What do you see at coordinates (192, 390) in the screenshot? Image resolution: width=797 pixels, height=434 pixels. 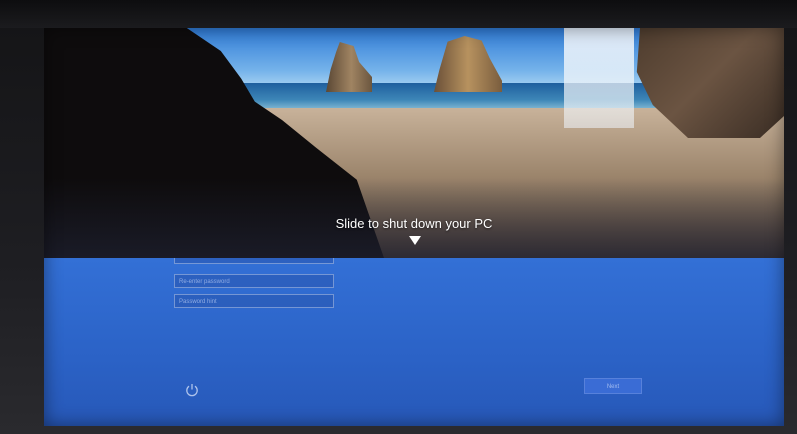 I see `power-icon` at bounding box center [192, 390].